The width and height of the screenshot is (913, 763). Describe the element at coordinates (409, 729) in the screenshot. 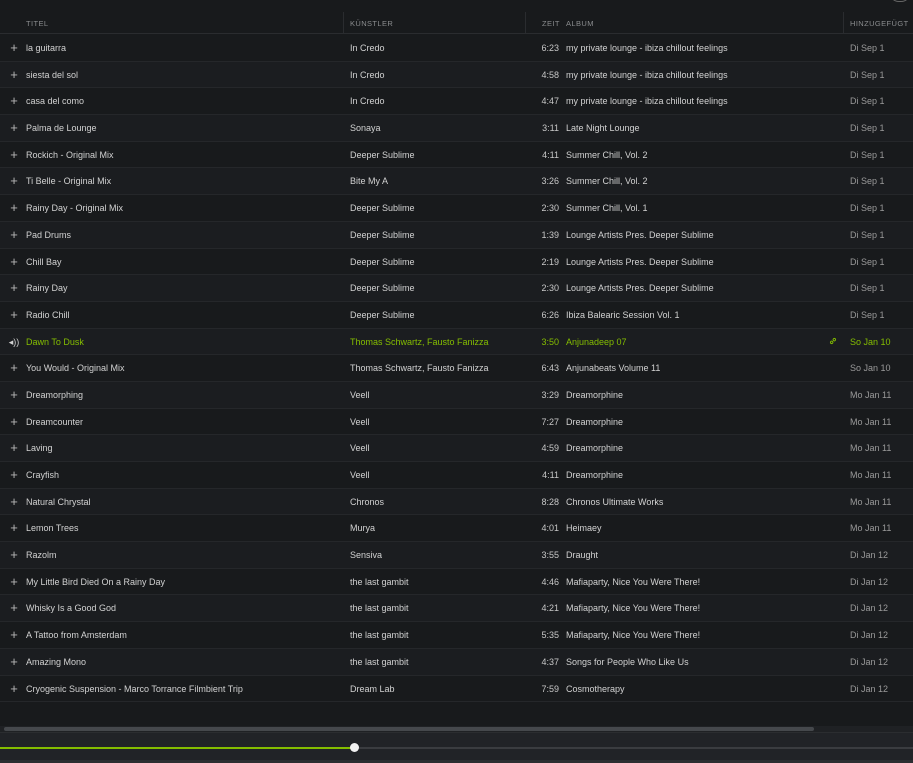

I see `scrollbar-thumb` at that location.